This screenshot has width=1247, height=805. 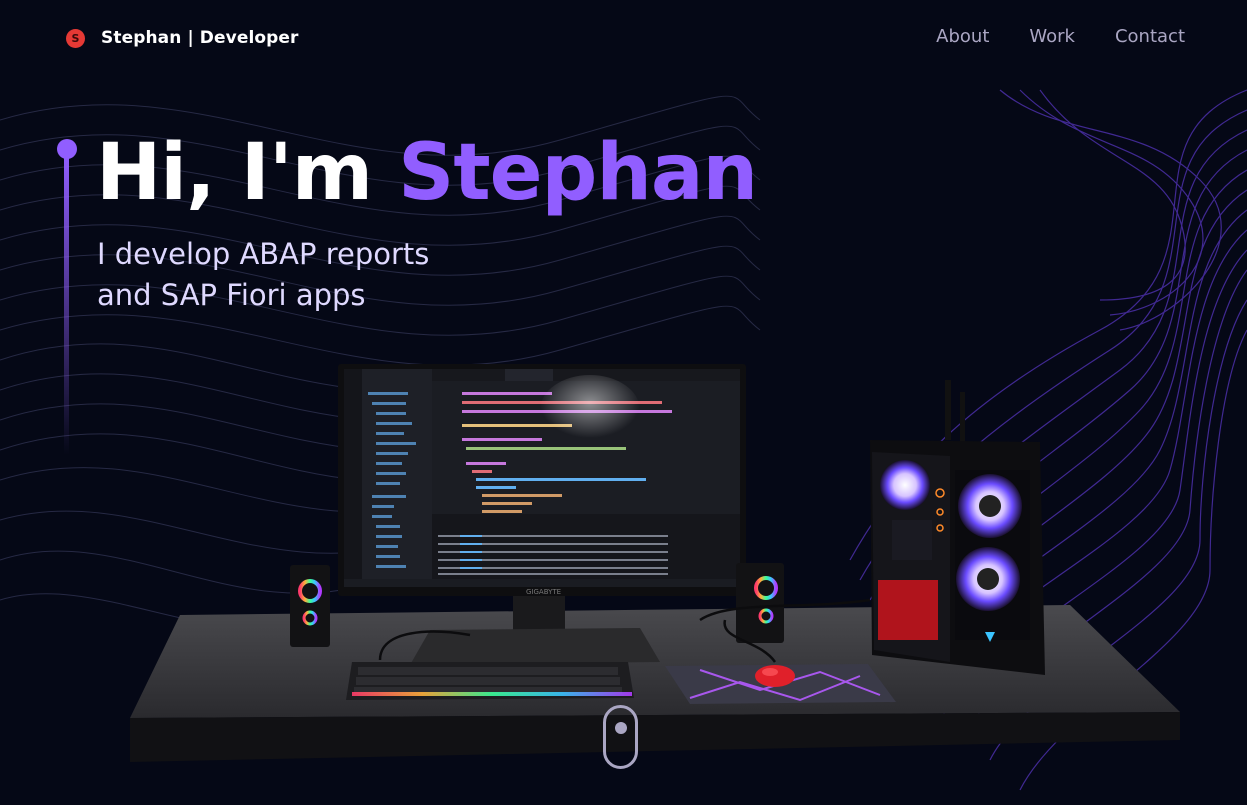 I want to click on nav-link-work: Work, so click(x=1052, y=36).